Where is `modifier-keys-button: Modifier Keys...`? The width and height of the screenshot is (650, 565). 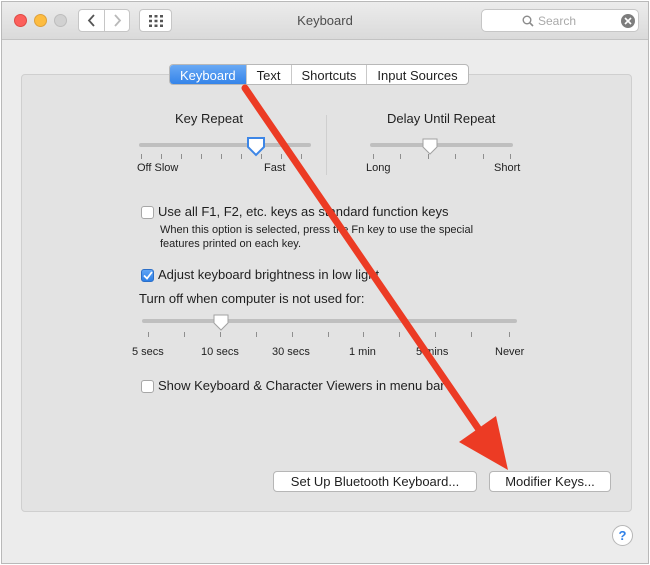
modifier-keys-button: Modifier Keys... is located at coordinates (550, 481).